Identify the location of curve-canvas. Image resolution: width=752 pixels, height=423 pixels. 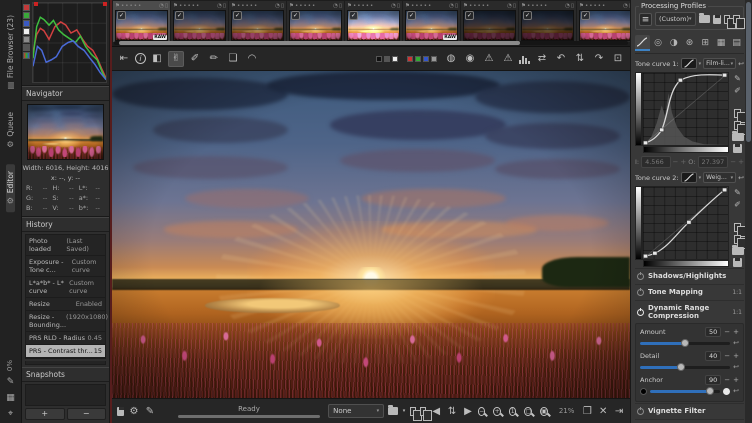
(685, 223).